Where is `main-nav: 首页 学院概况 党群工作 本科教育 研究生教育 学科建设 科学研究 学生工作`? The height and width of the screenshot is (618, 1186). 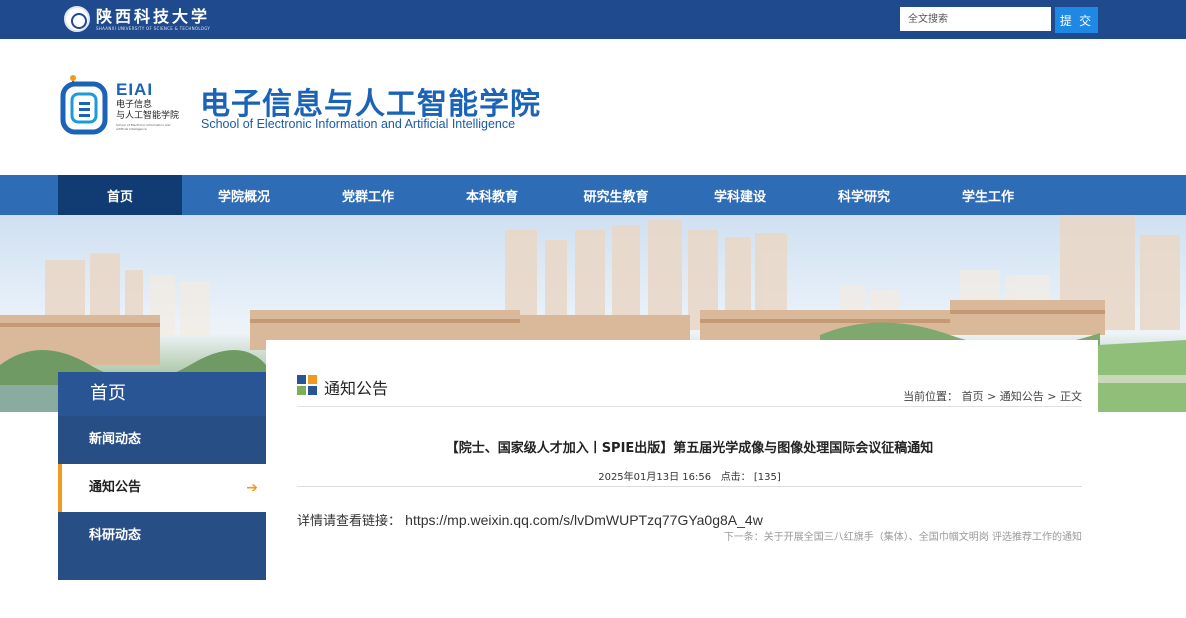 main-nav: 首页 学院概况 党群工作 本科教育 研究生教育 学科建设 科学研究 学生工作 is located at coordinates (593, 195).